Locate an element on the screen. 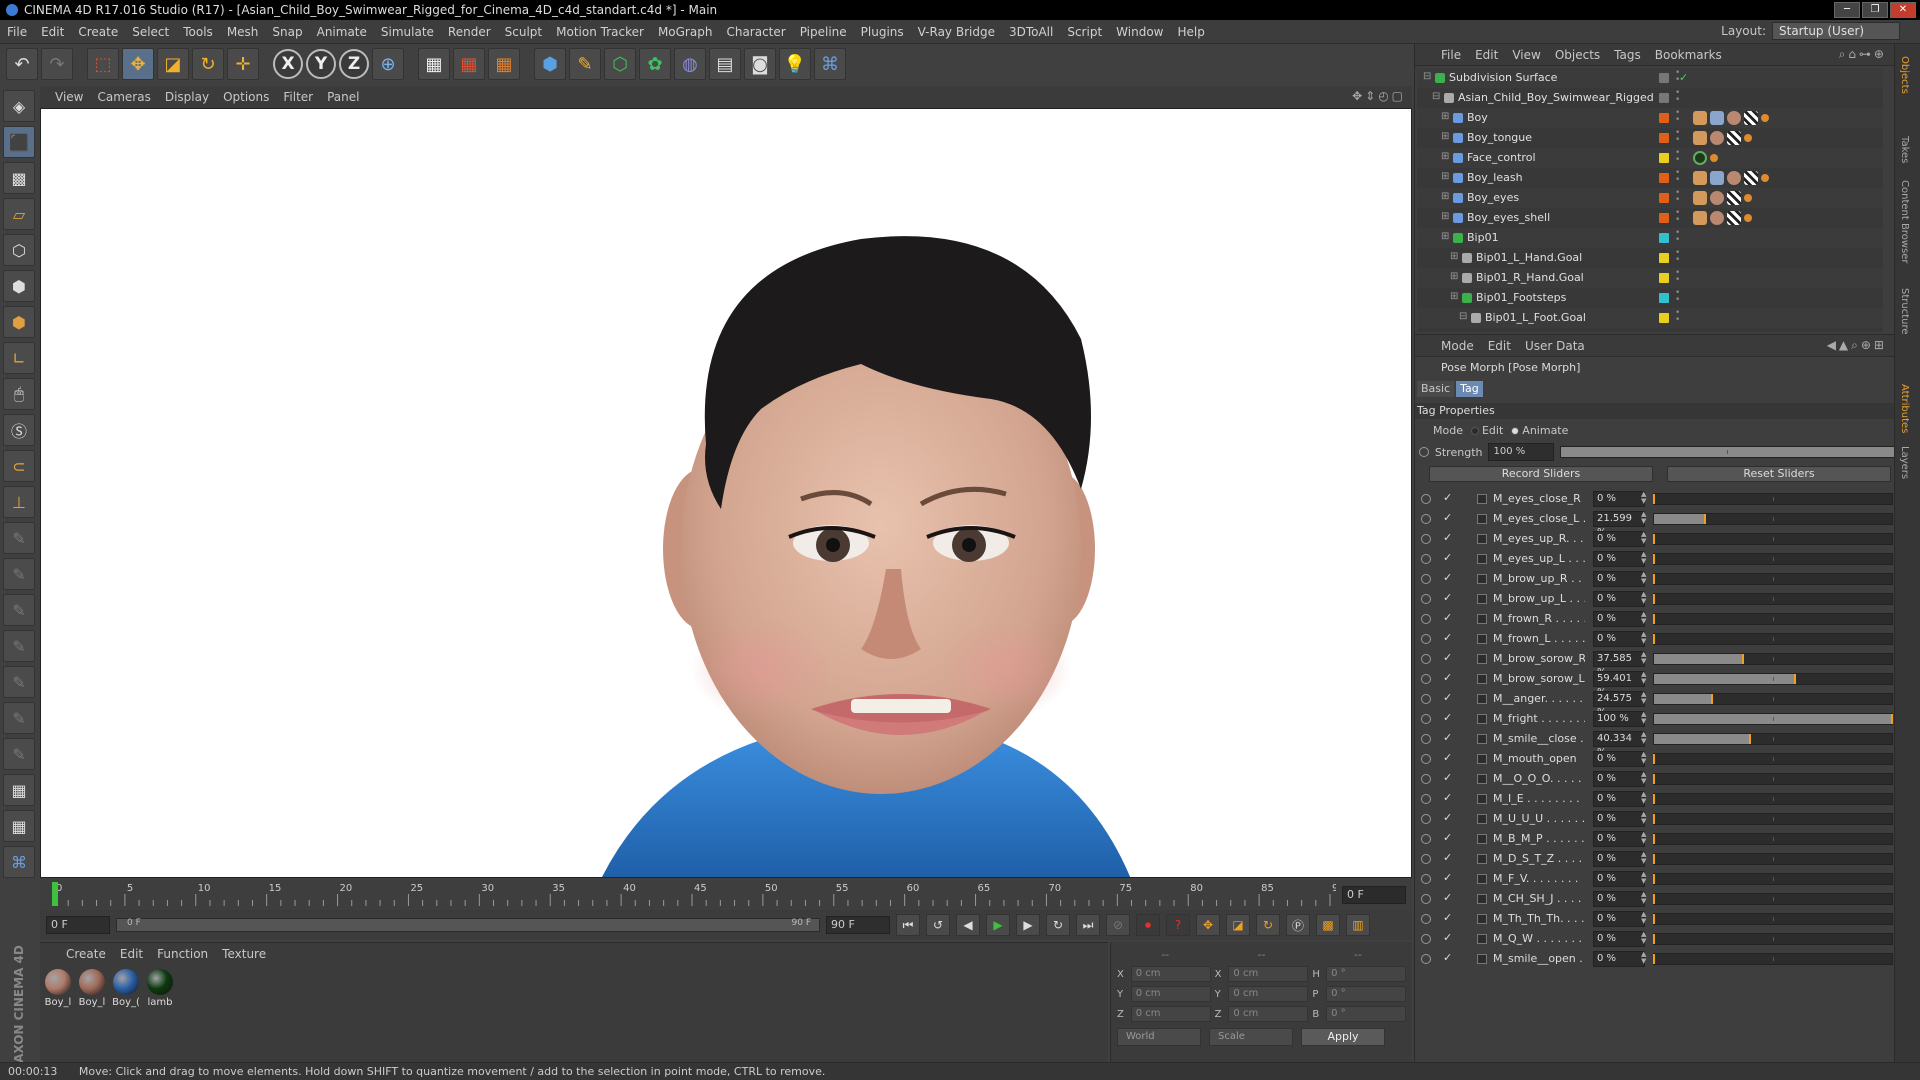 Image resolution: width=1920 pixels, height=1080 pixels. menu-v-ray-bridge: V-Ray Bridge is located at coordinates (956, 32).